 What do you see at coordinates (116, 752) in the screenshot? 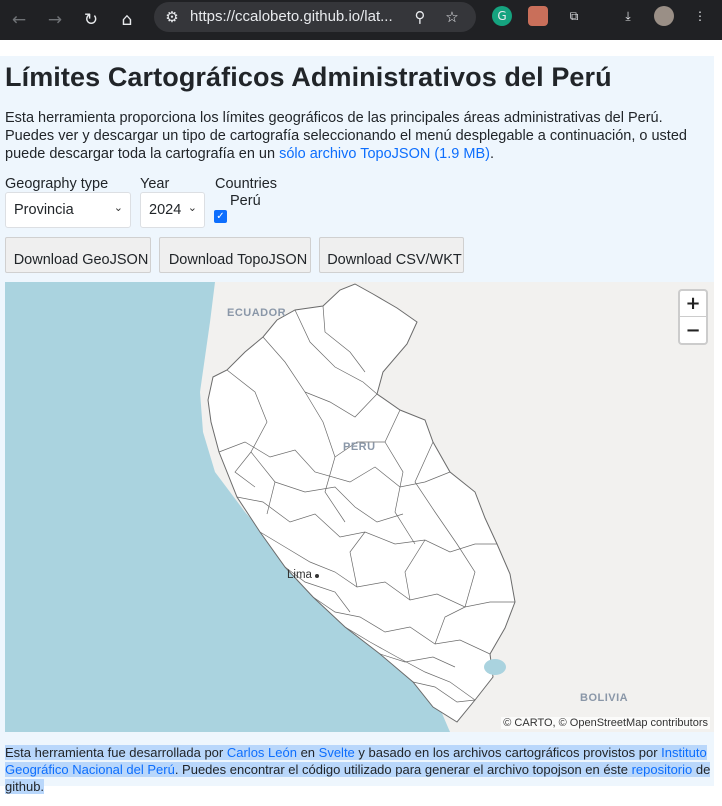
I see `footer-text-1: Esta herramienta fue desarrollada por` at bounding box center [116, 752].